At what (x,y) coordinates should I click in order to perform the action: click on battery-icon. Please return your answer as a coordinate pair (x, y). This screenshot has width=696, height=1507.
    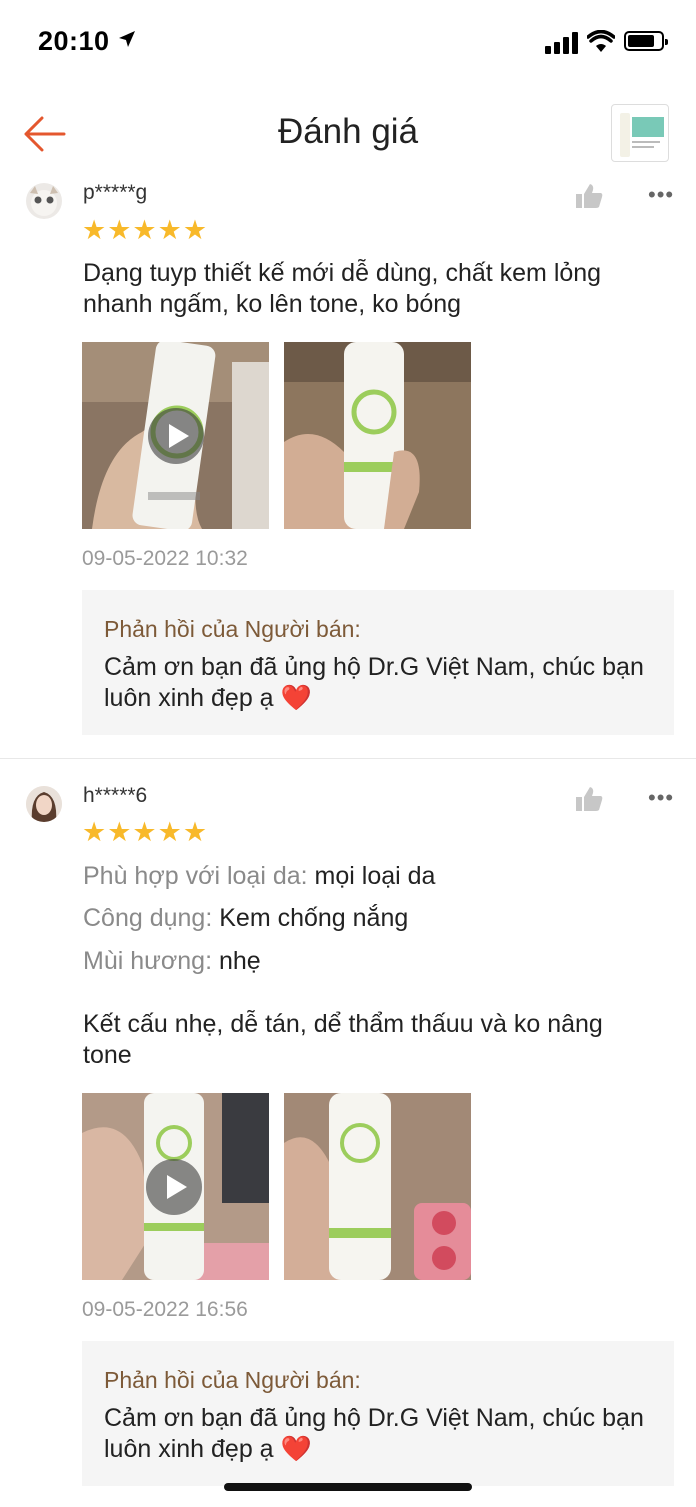
    Looking at the image, I should click on (646, 41).